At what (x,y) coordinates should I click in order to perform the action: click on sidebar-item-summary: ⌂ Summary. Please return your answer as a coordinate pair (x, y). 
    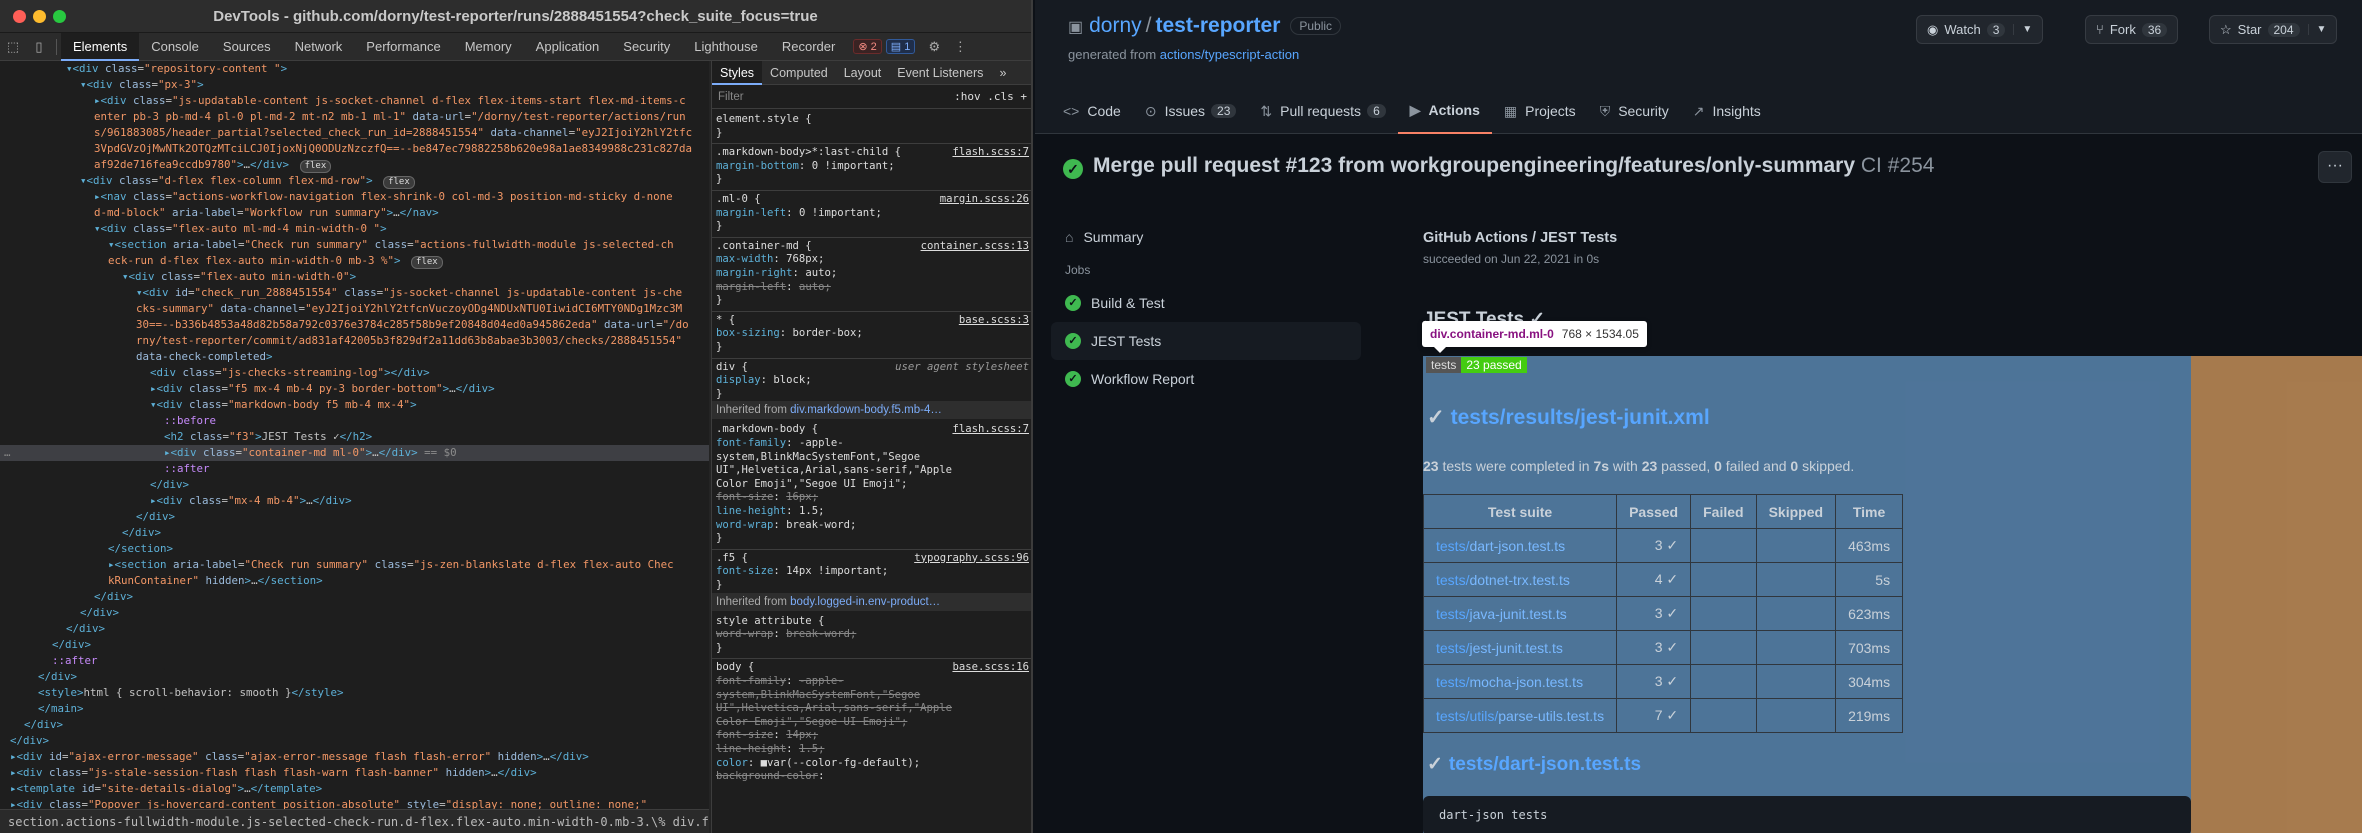
    Looking at the image, I should click on (1206, 237).